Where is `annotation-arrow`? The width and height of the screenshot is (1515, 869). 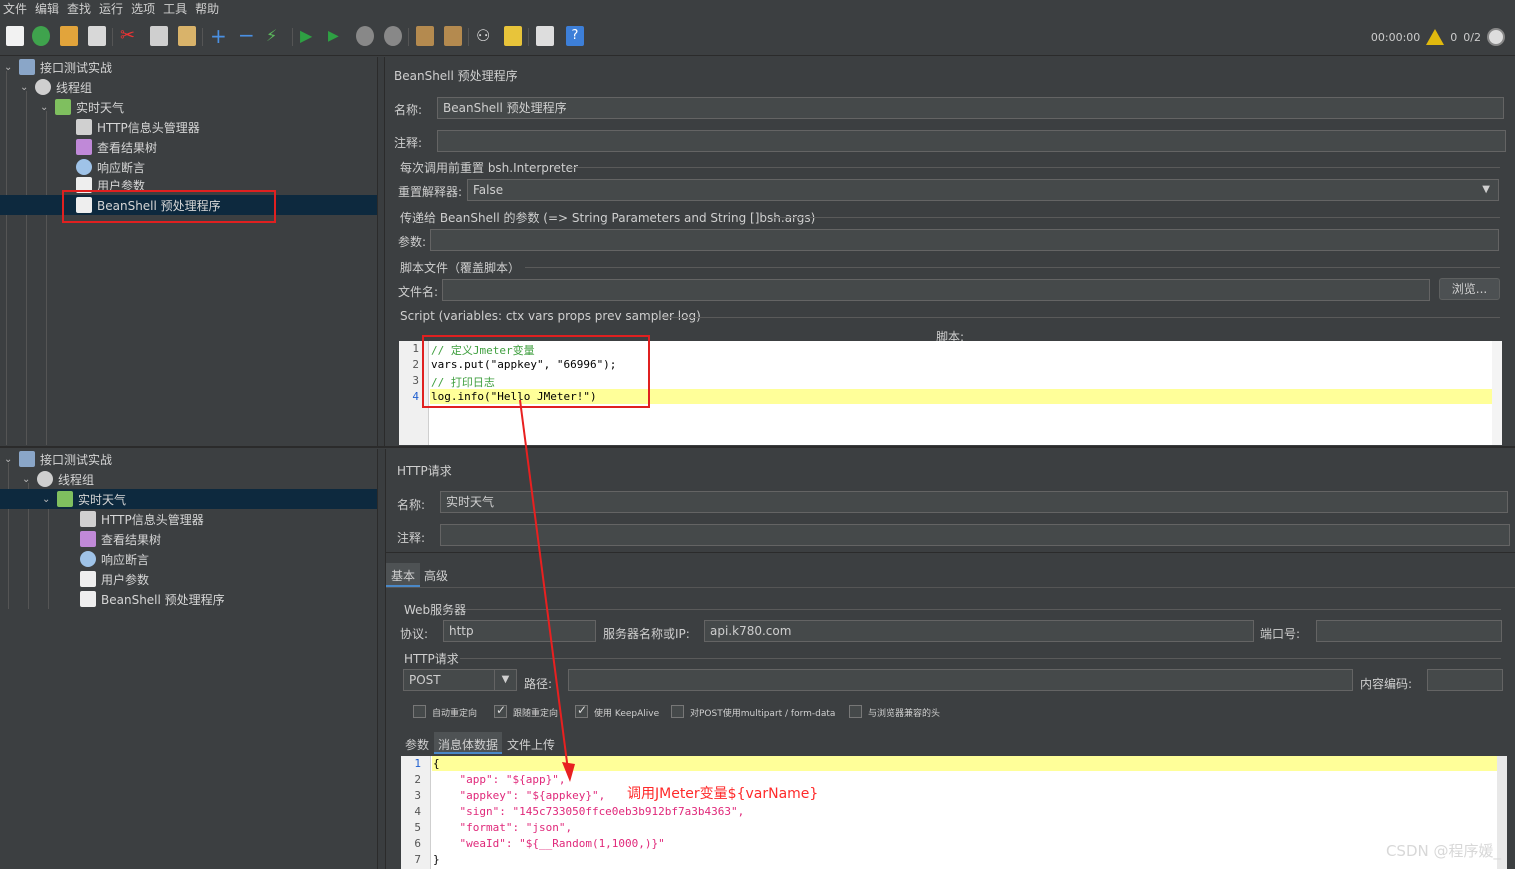 annotation-arrow is located at coordinates (547, 590).